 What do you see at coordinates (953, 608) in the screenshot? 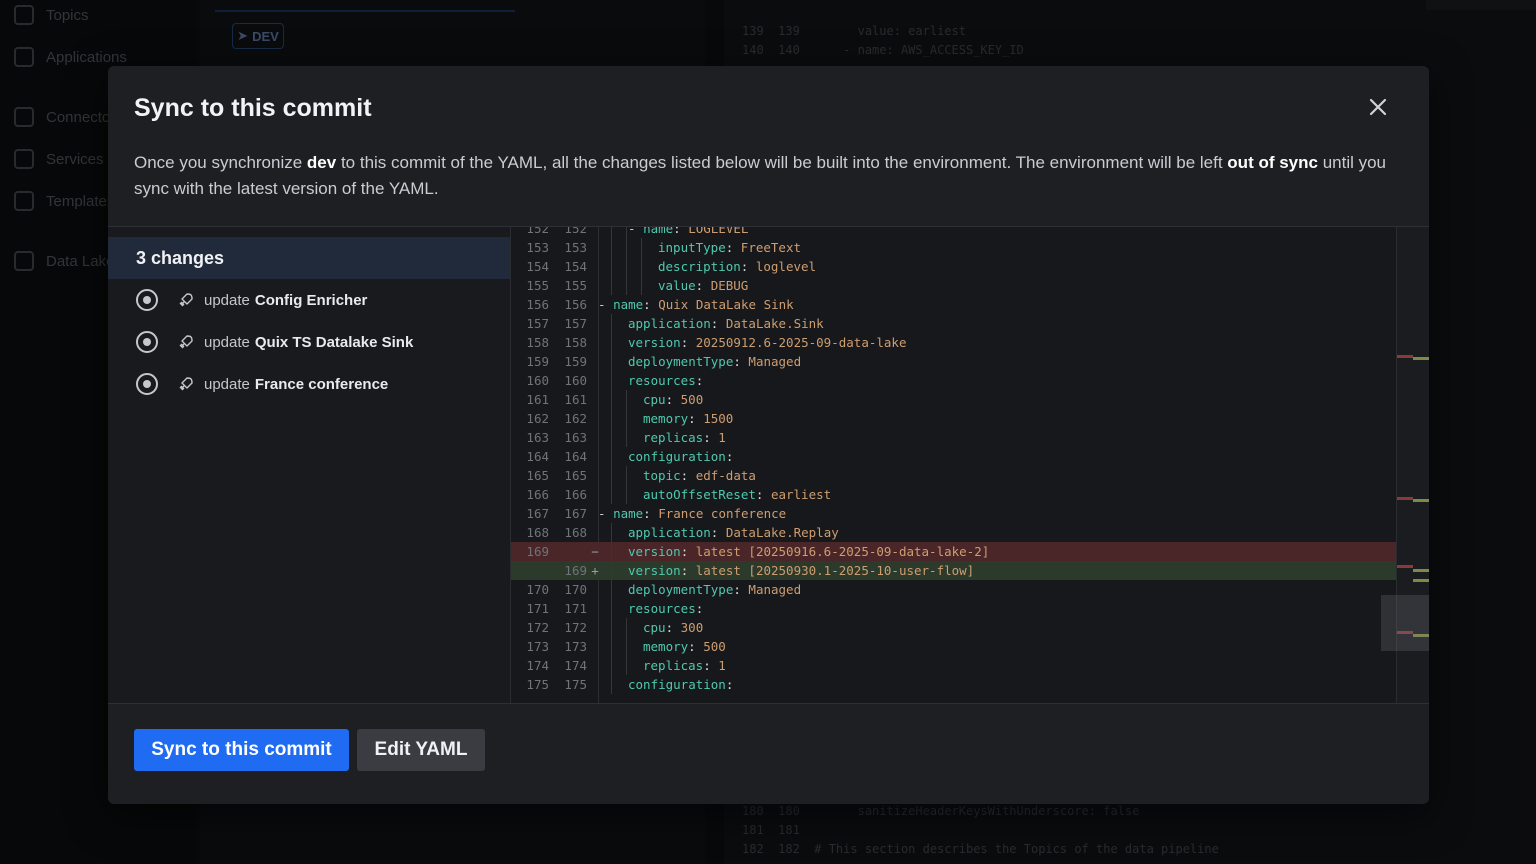
I see `diff-row: 171 171 resources:` at bounding box center [953, 608].